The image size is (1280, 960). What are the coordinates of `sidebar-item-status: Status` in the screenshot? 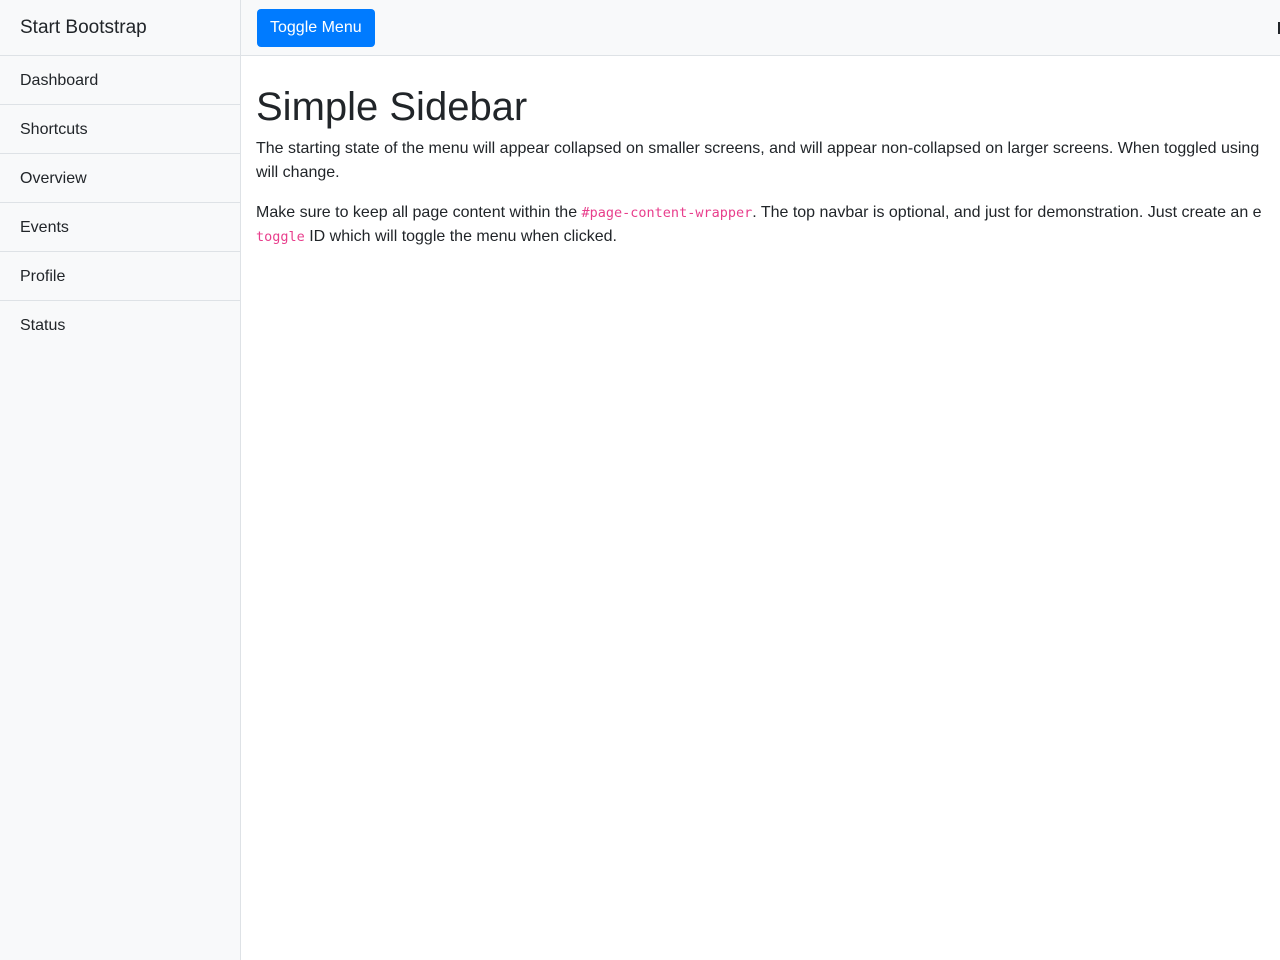 It's located at (120, 325).